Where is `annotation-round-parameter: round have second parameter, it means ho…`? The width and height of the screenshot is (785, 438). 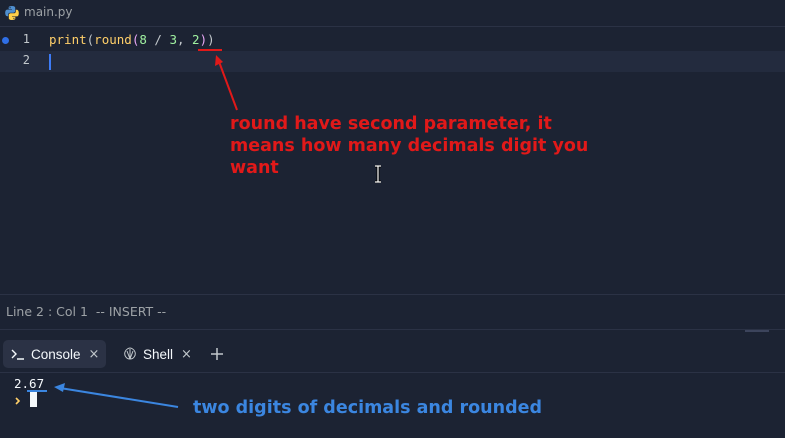
annotation-round-parameter: round have second parameter, it means ho… is located at coordinates (409, 146).